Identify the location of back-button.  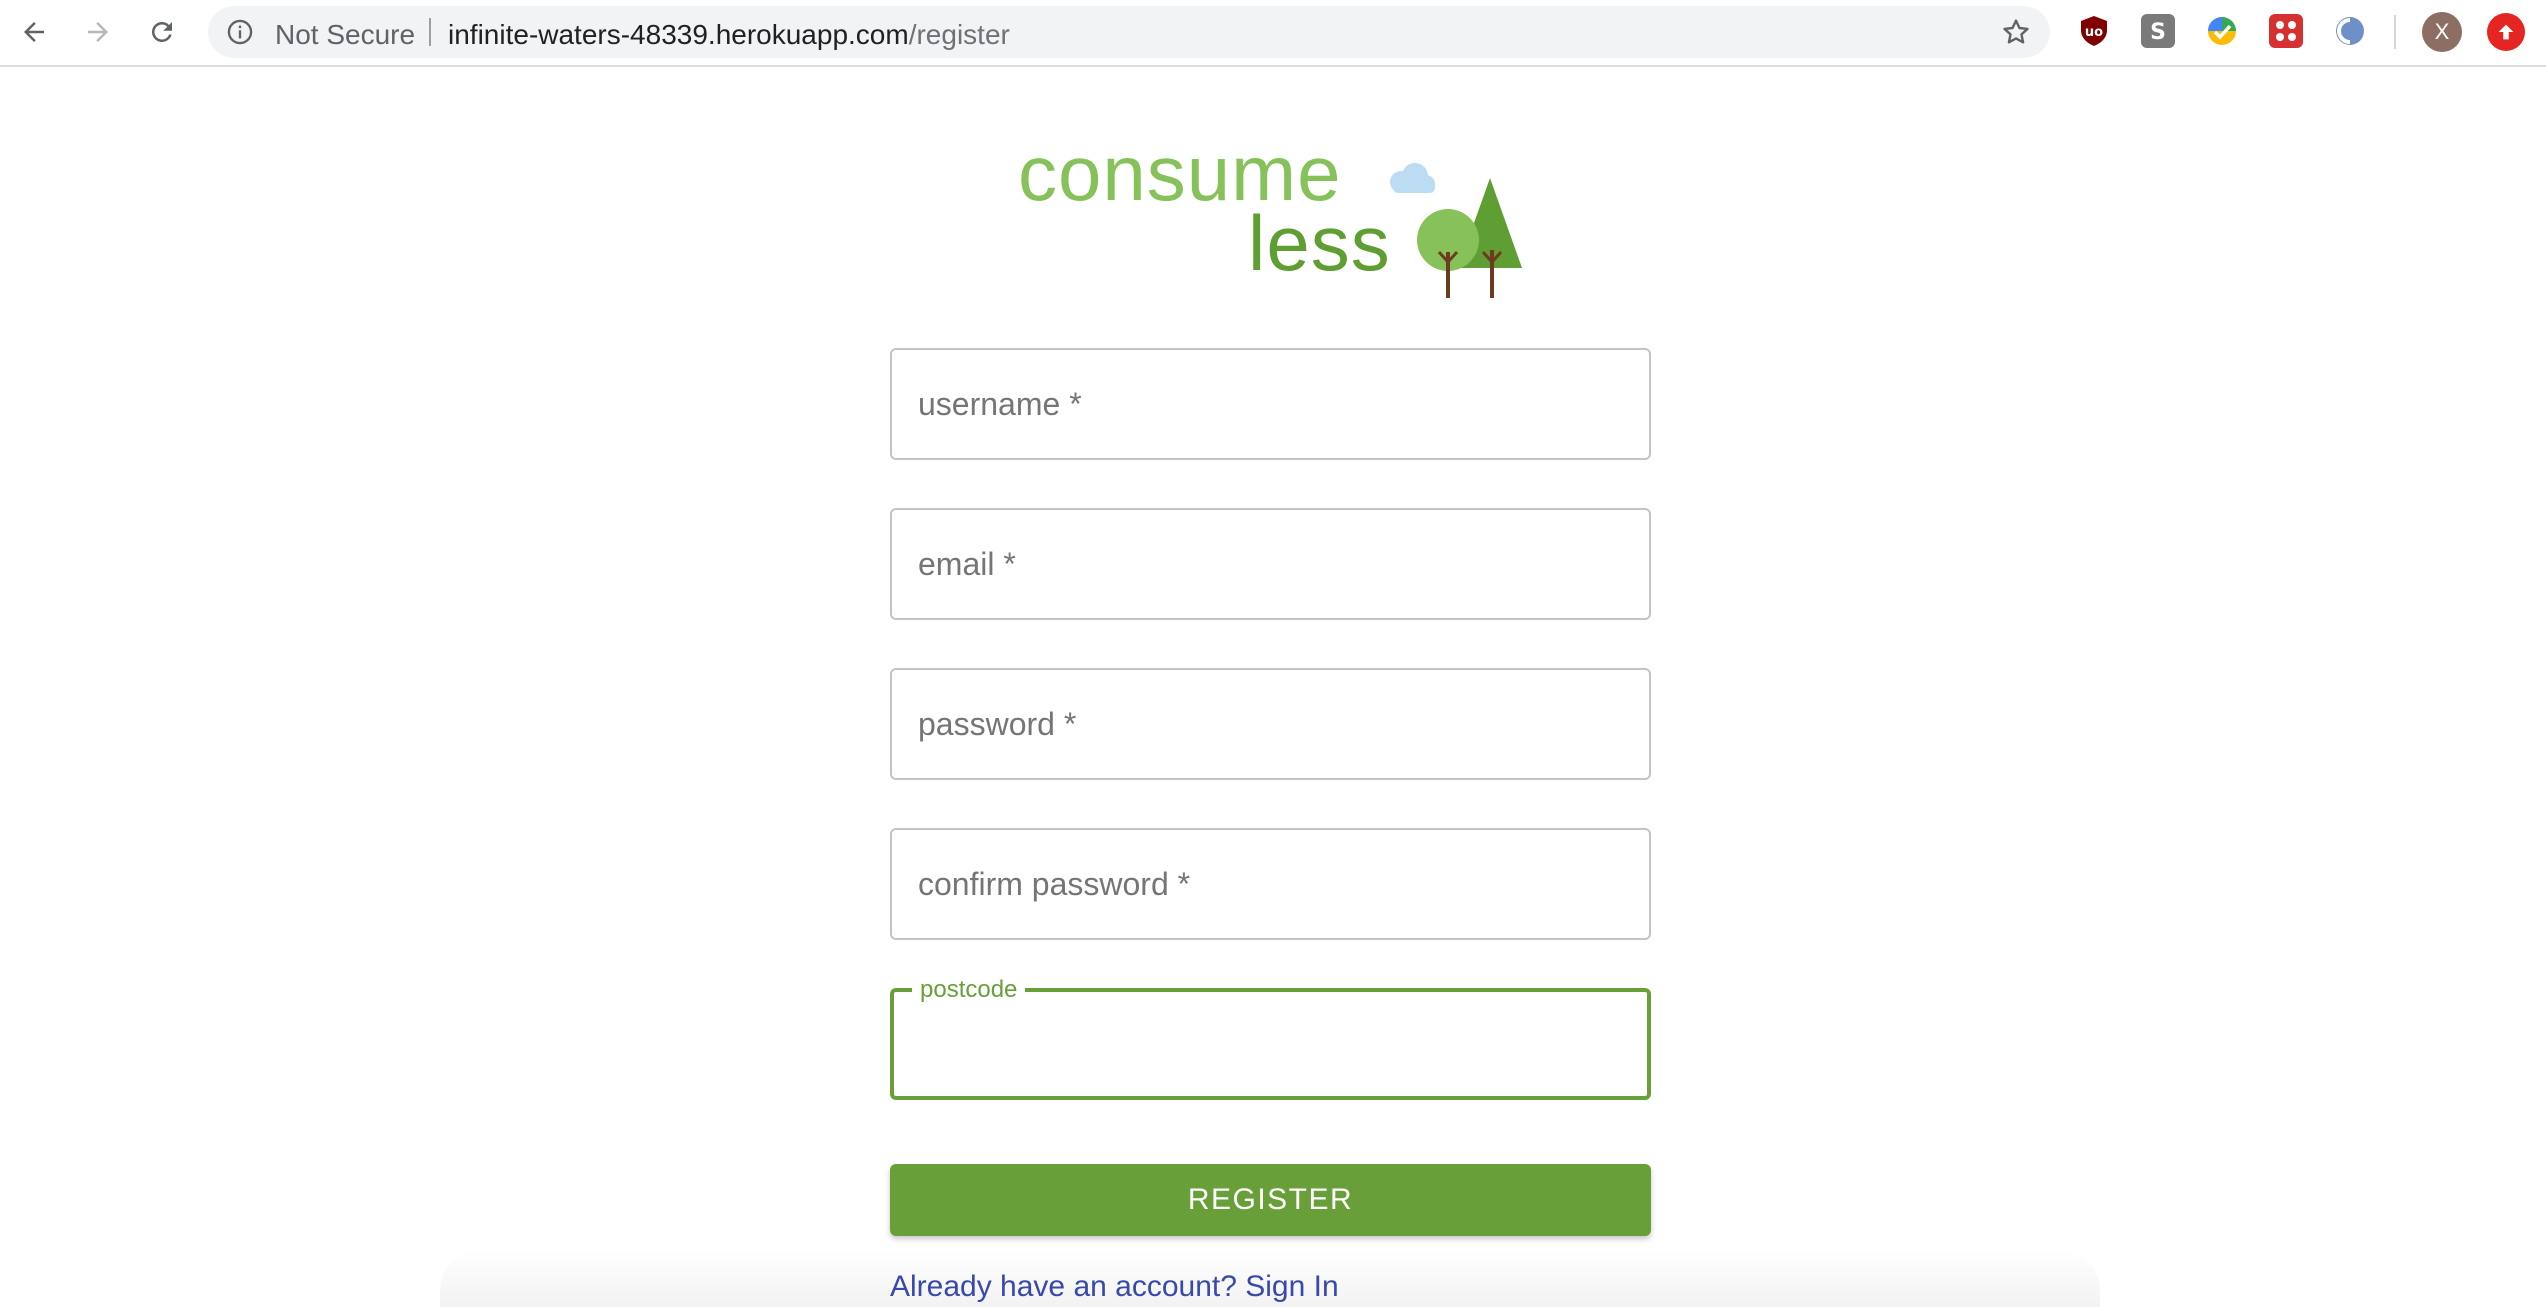
(34, 32).